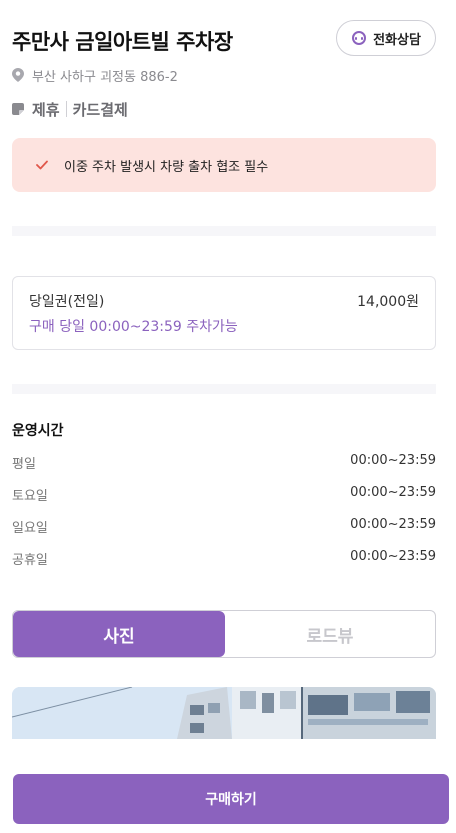 The width and height of the screenshot is (456, 833). What do you see at coordinates (105, 77) in the screenshot?
I see `address-text: 부산 사하구 괴정동 886-2` at bounding box center [105, 77].